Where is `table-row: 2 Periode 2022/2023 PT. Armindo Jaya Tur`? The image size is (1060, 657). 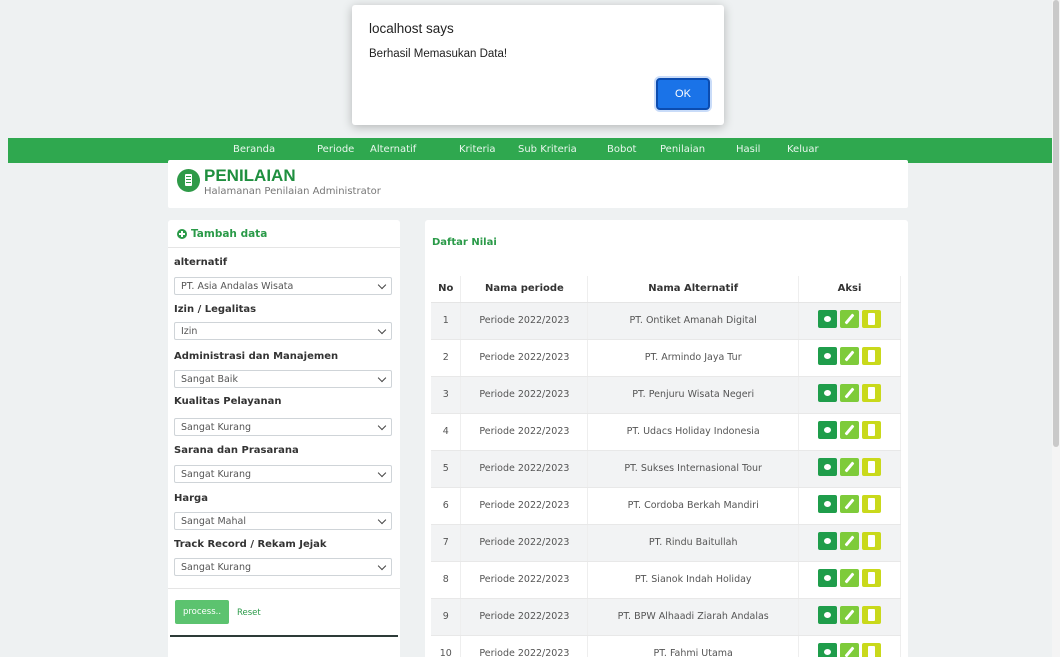
table-row: 2 Periode 2022/2023 PT. Armindo Jaya Tur is located at coordinates (666, 358).